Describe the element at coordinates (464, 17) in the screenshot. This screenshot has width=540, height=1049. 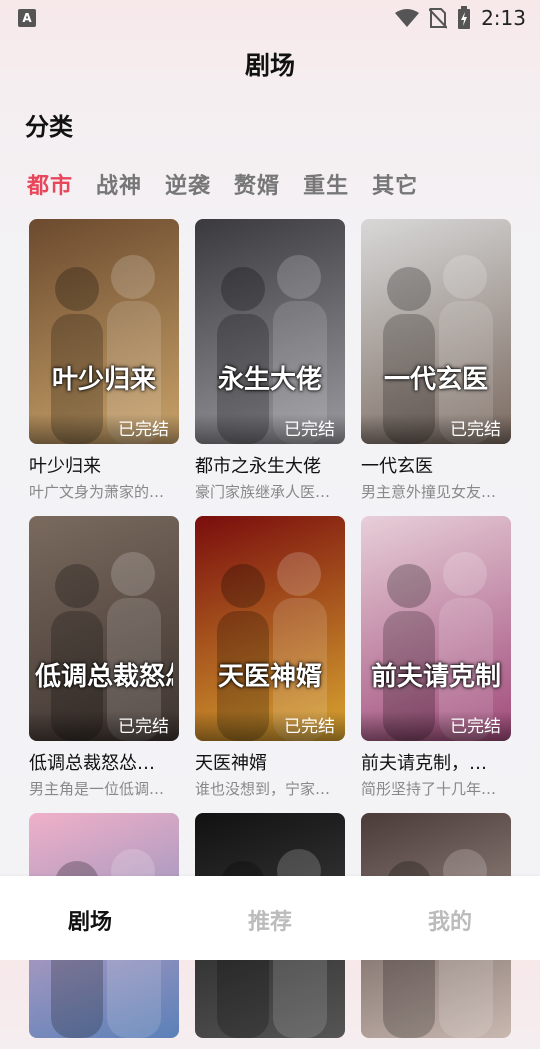
I see `battery-charging-icon` at that location.